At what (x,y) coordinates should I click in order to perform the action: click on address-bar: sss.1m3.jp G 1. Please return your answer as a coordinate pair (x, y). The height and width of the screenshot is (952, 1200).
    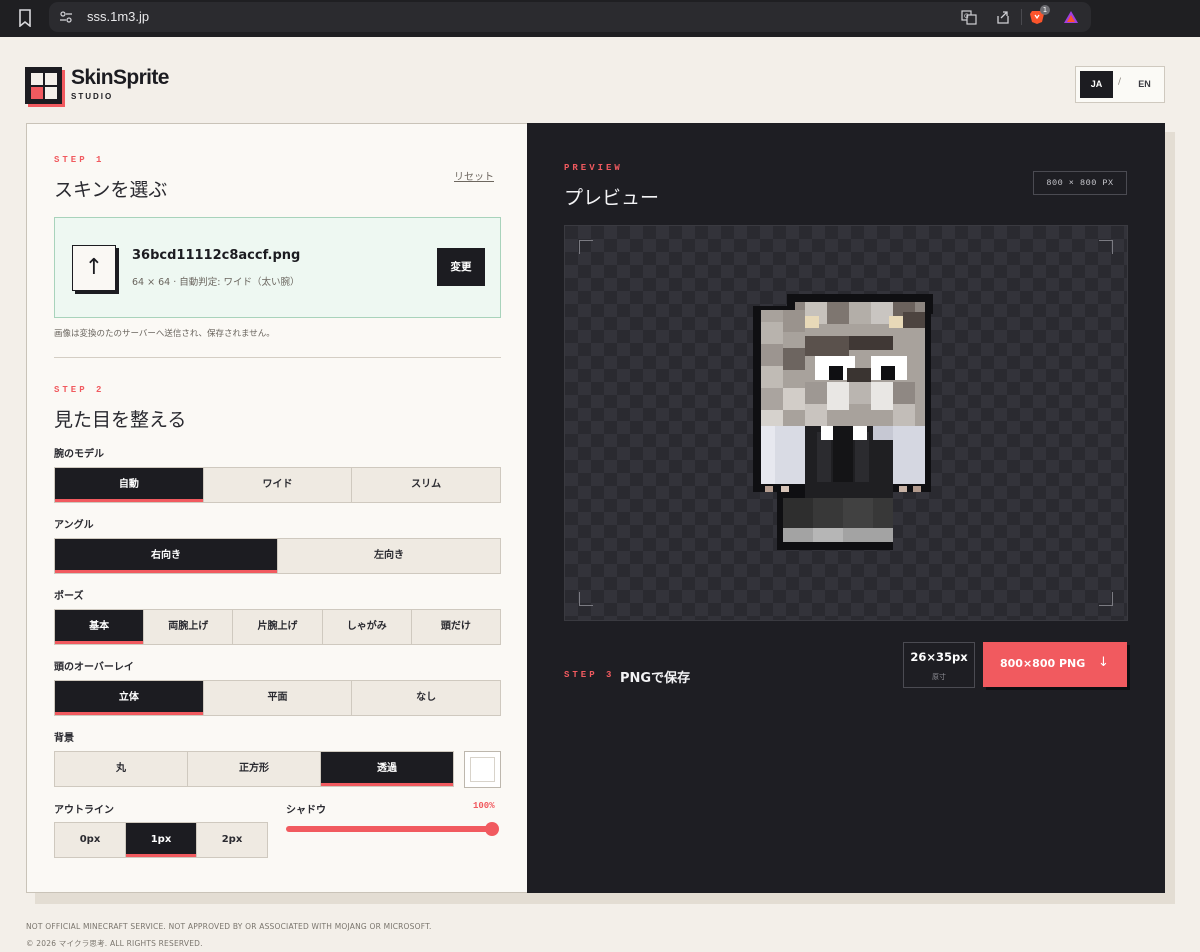
    Looking at the image, I should click on (570, 17).